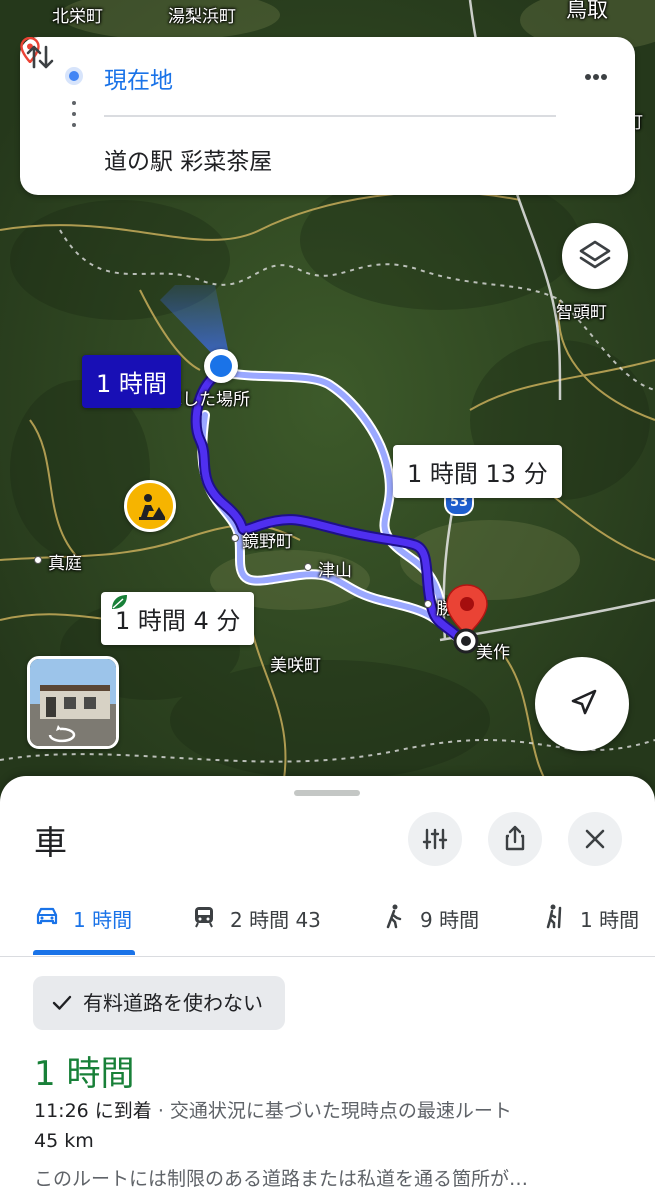 The height and width of the screenshot is (1200, 655). I want to click on share-button, so click(515, 839).